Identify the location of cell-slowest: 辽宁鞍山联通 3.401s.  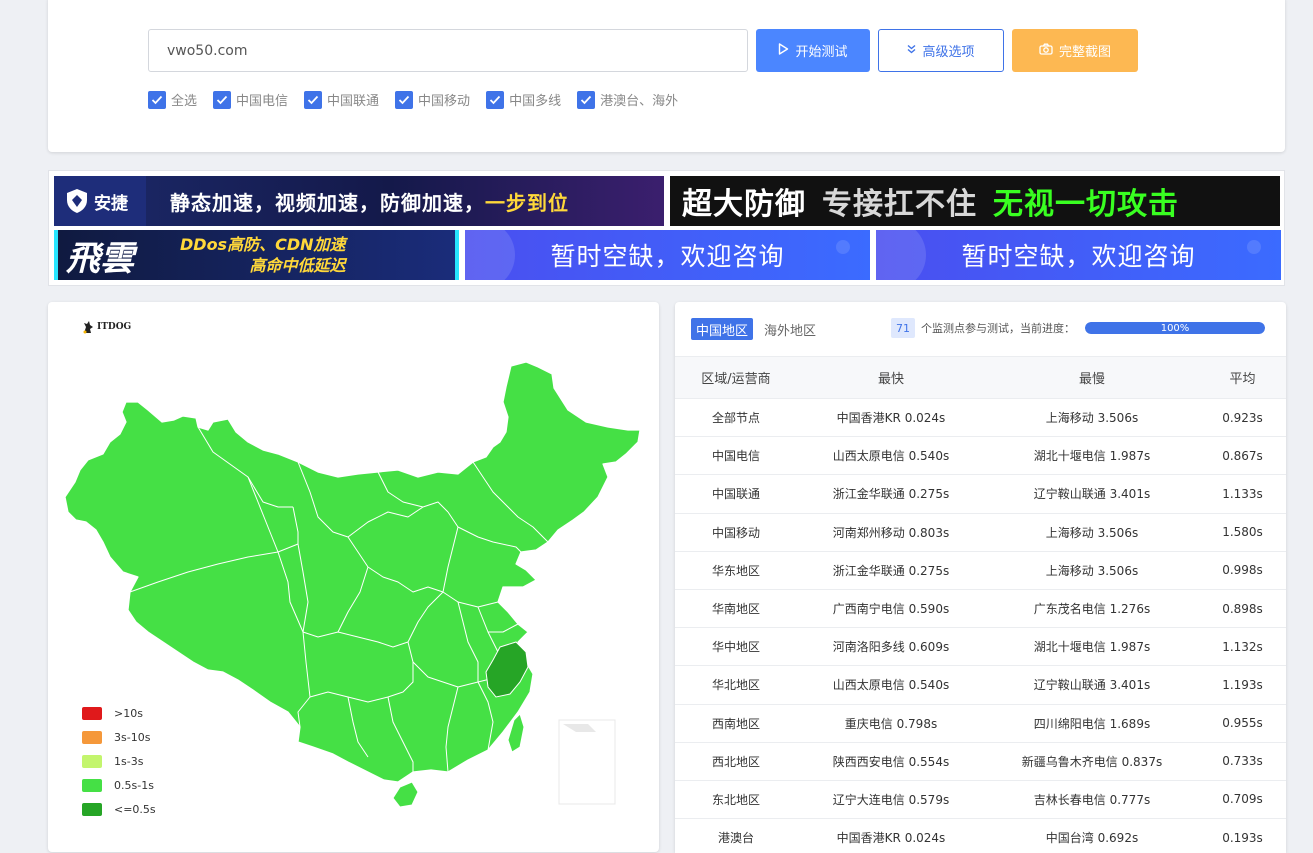
(1092, 685).